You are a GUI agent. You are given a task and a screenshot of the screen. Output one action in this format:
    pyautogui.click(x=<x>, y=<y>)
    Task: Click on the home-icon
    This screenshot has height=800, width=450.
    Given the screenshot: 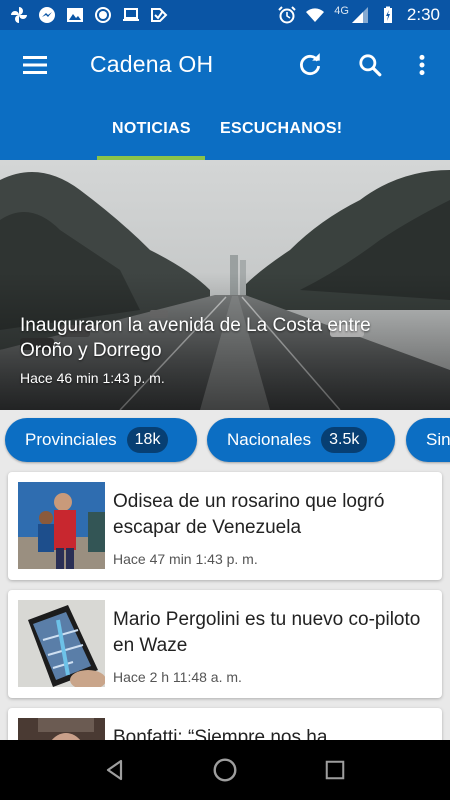 What is the action you would take?
    pyautogui.click(x=225, y=770)
    